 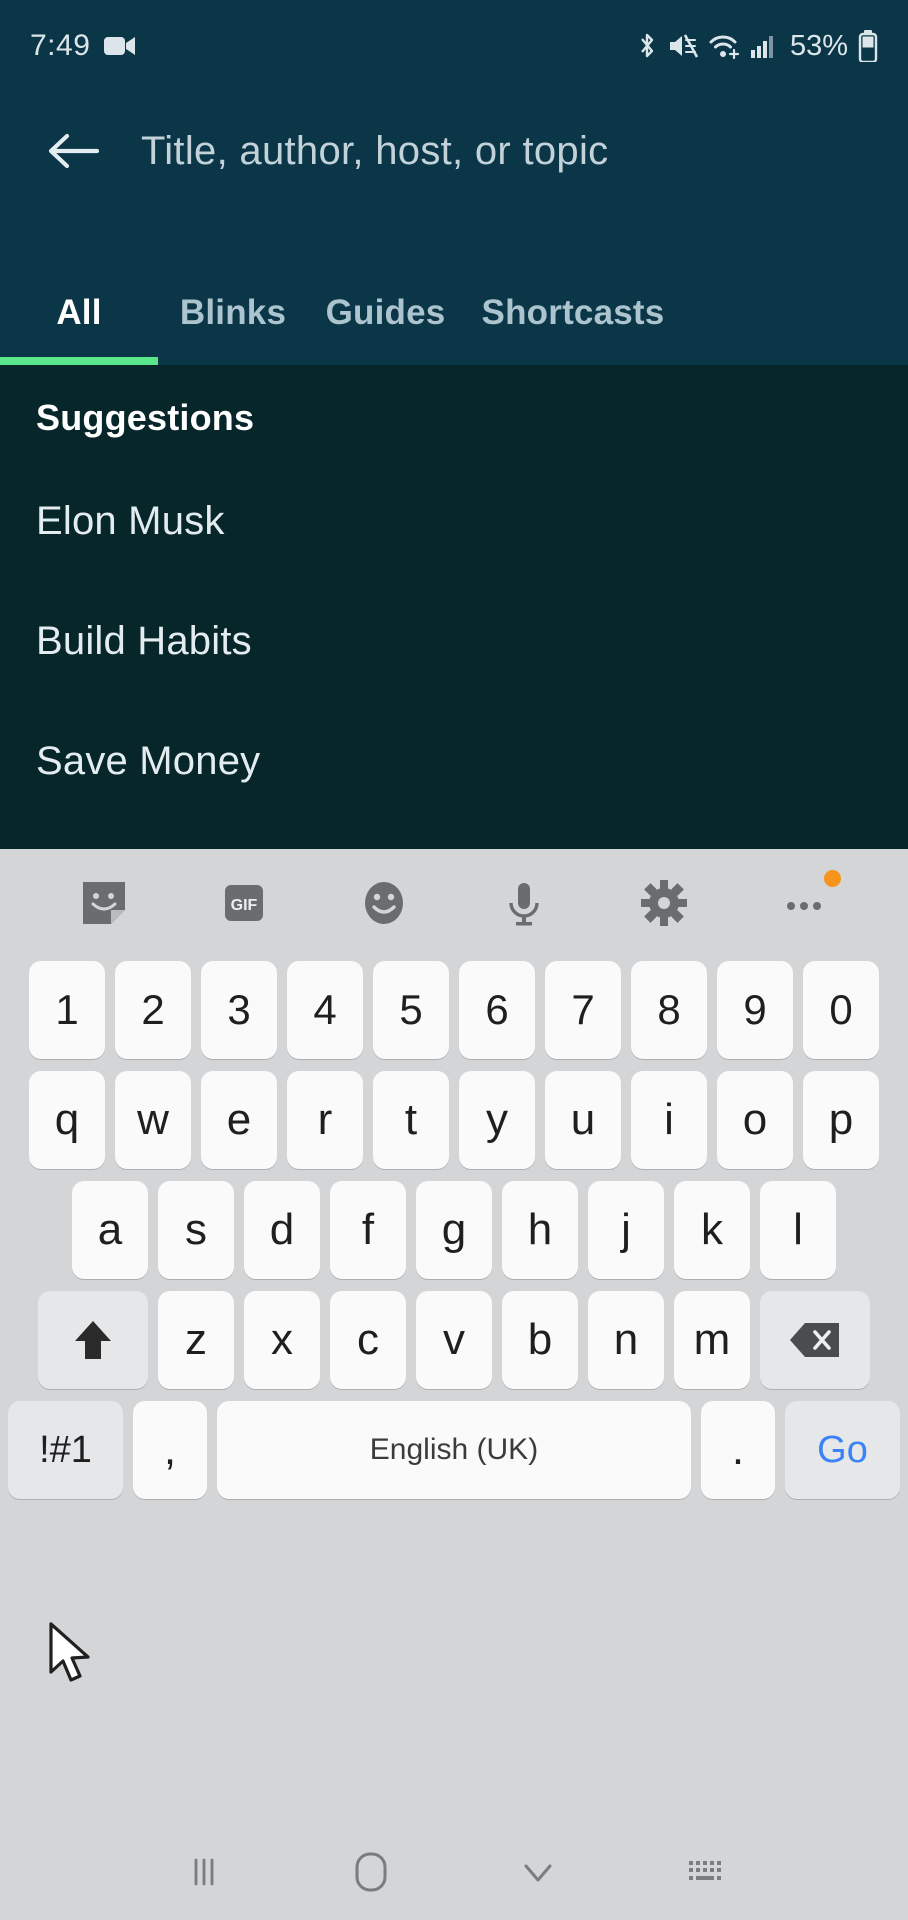 I want to click on key-5: 5, so click(x=411, y=1010).